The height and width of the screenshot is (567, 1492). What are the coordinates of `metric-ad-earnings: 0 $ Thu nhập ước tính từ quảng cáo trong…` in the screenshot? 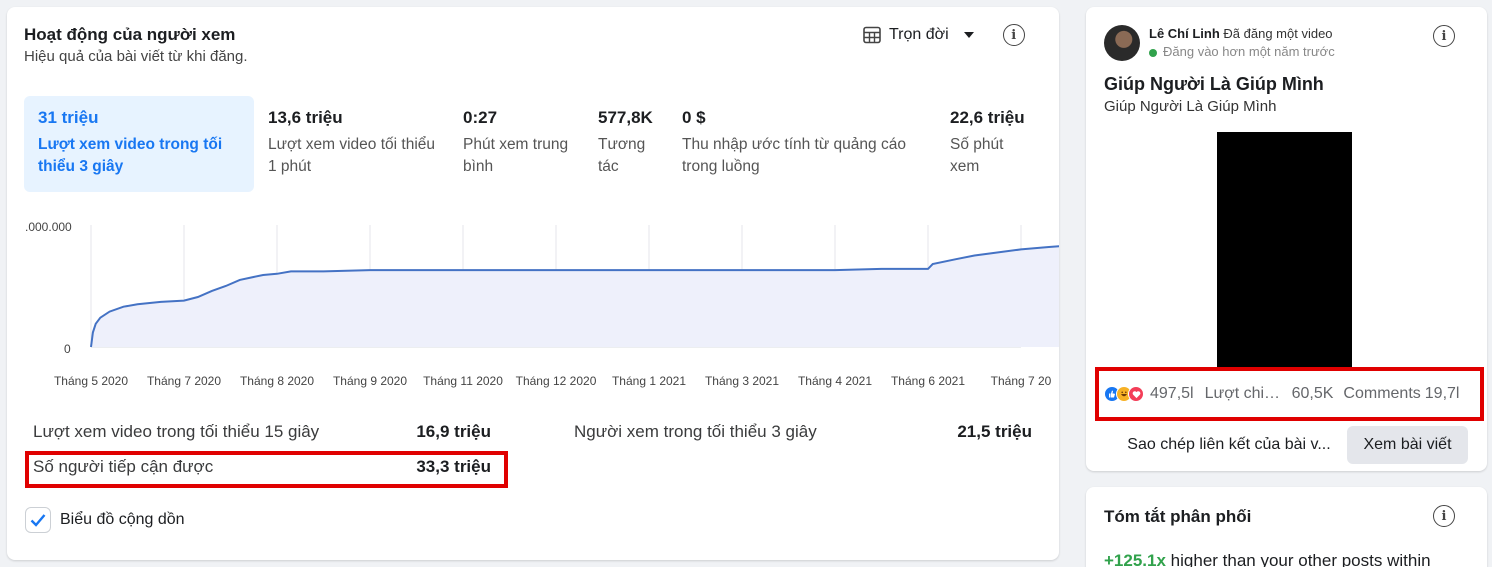 It's located at (802, 144).